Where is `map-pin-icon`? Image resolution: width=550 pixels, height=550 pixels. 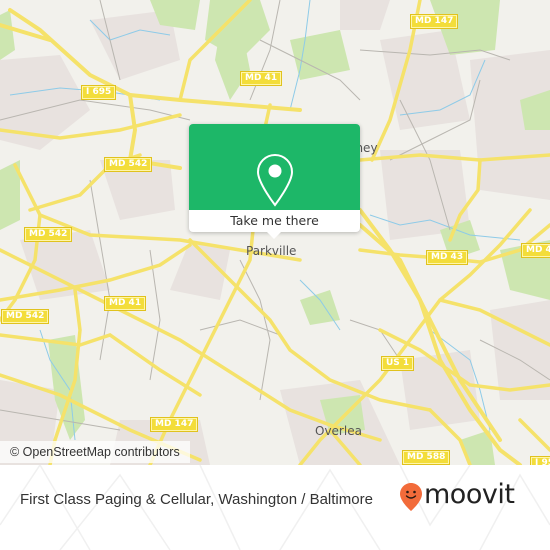 map-pin-icon is located at coordinates (275, 180).